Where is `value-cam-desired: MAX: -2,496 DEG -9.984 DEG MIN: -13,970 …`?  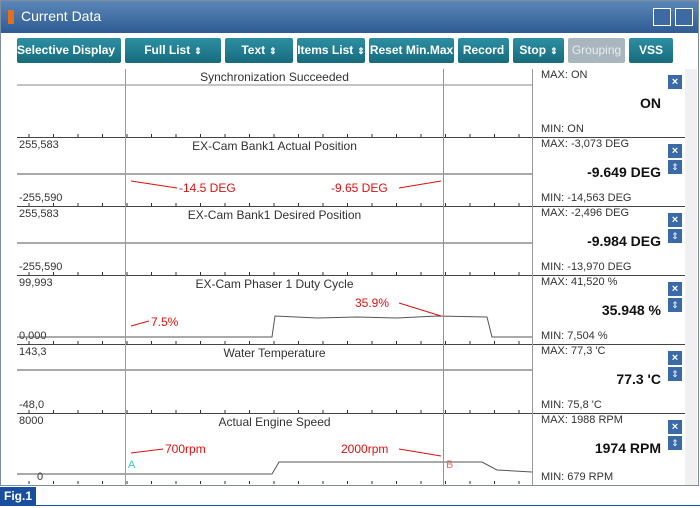
value-cam-desired: MAX: -2,496 DEG -9.984 DEG MIN: -13,970 … is located at coordinates (609, 241).